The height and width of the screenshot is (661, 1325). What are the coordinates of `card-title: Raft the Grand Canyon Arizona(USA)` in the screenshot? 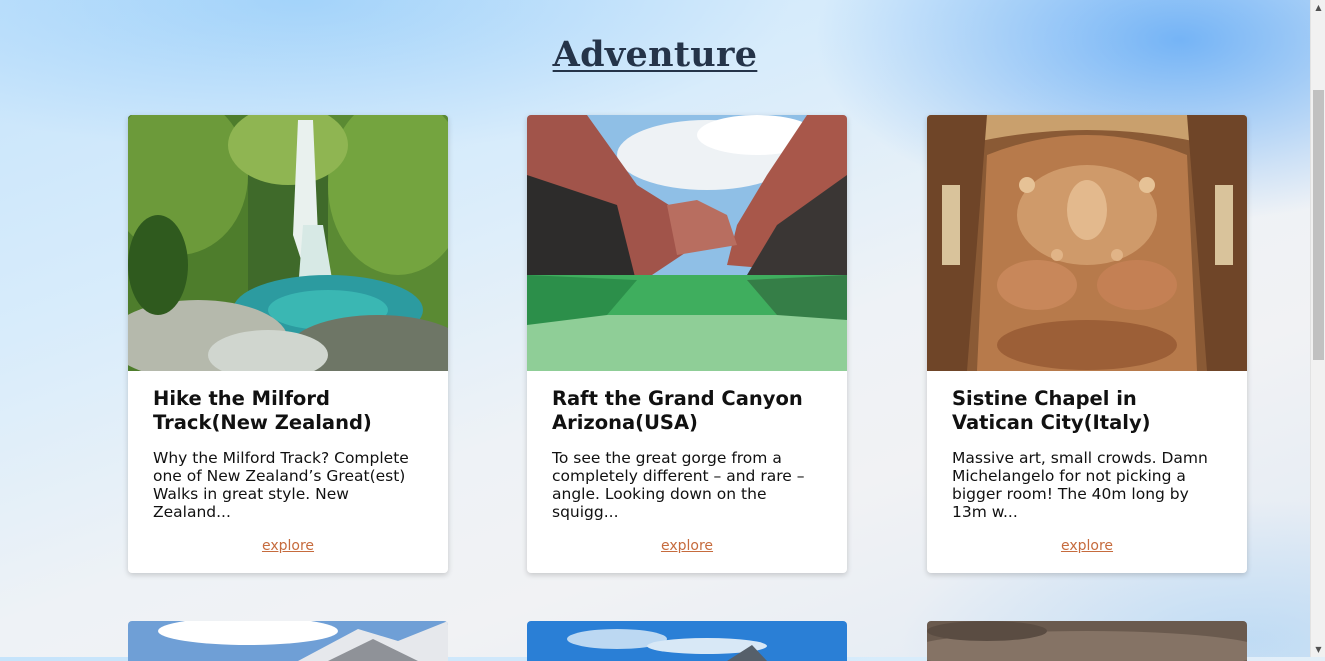 It's located at (677, 410).